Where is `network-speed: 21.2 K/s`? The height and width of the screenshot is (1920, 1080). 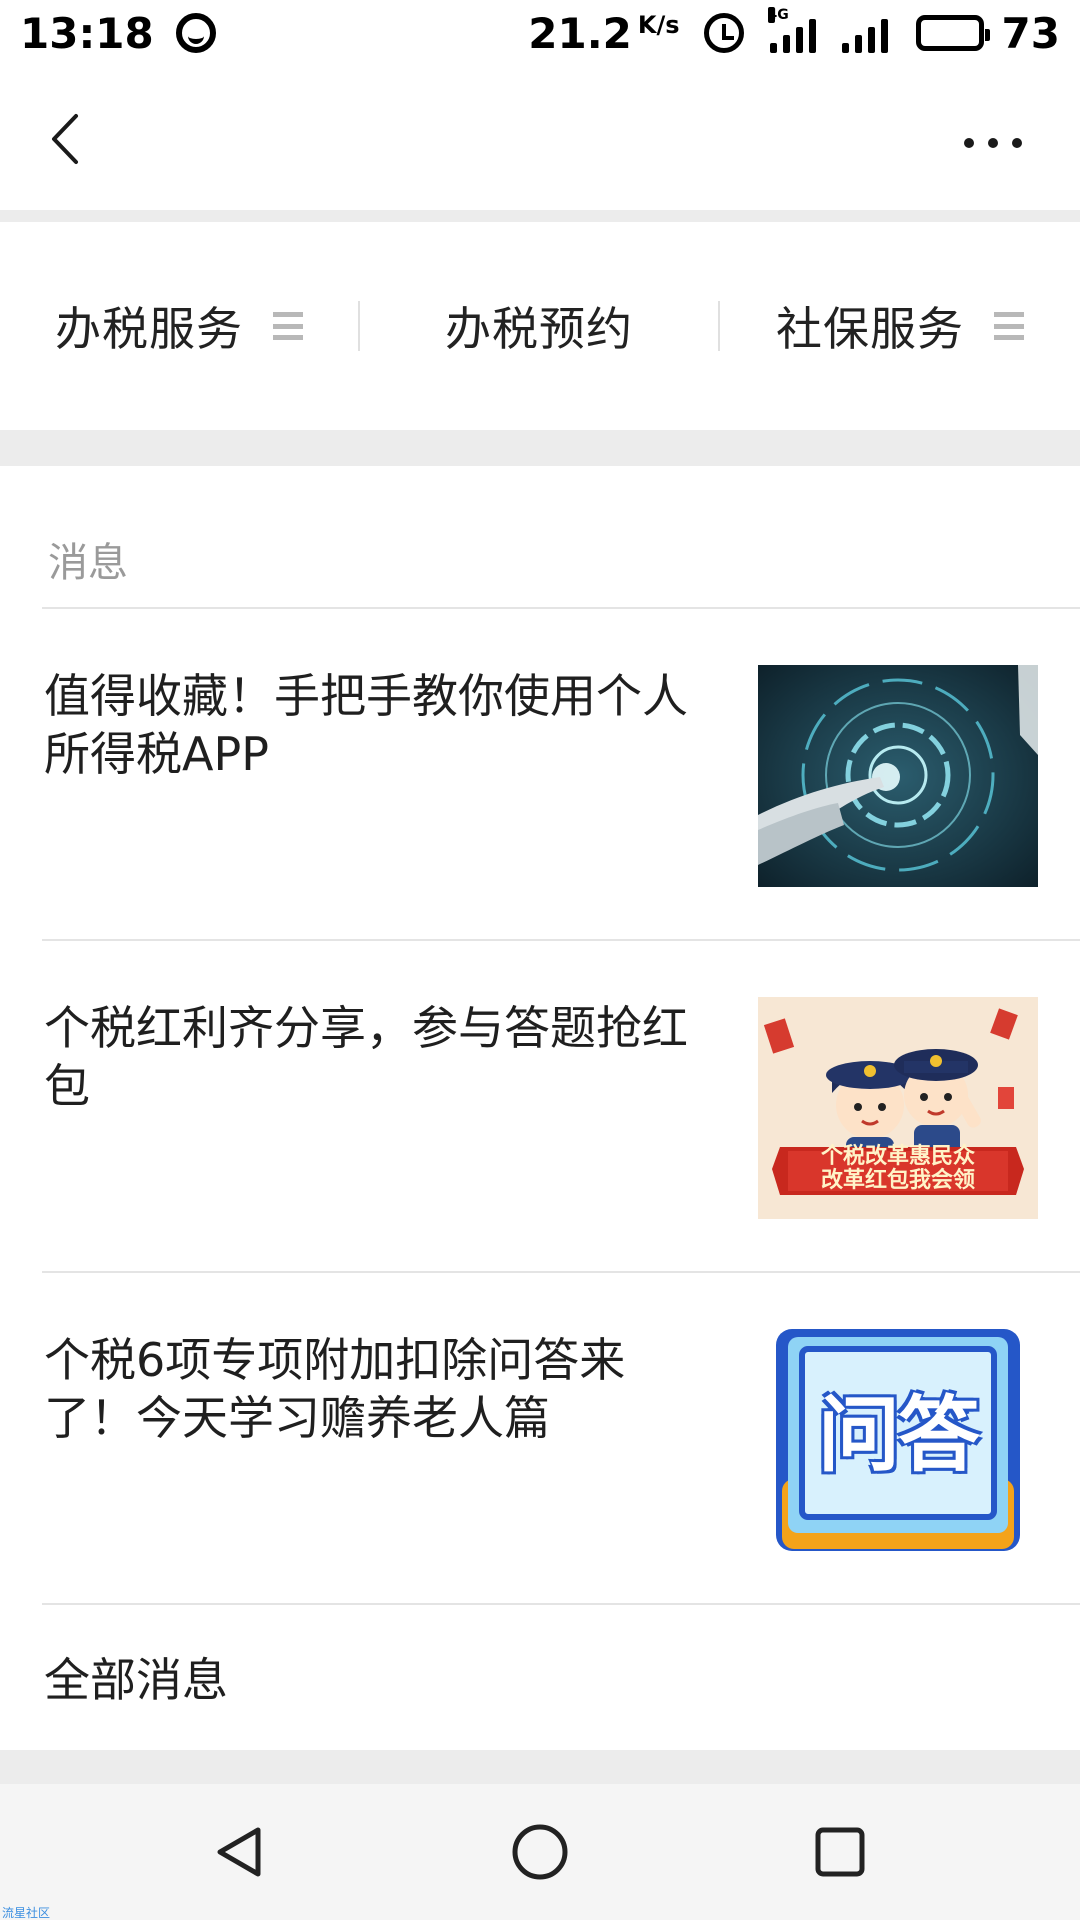 network-speed: 21.2 K/s is located at coordinates (603, 33).